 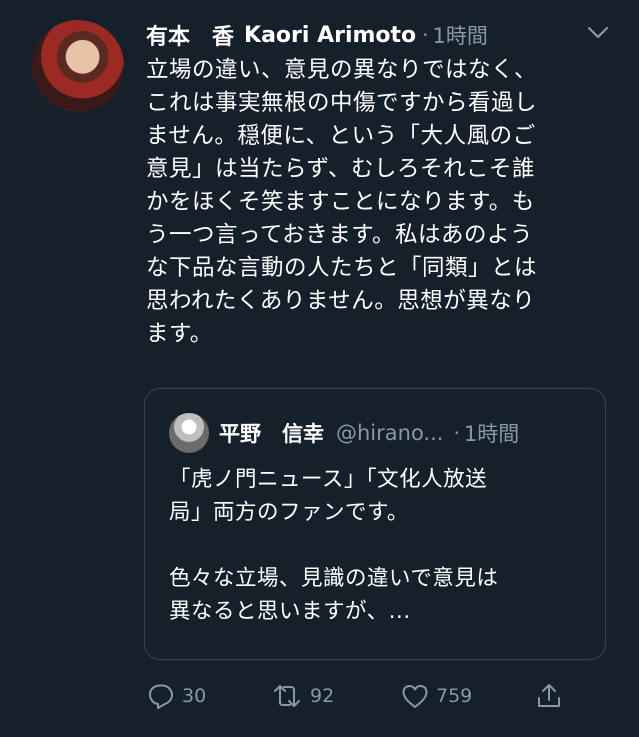 I want to click on tweet-actions: 30 92 759, so click(x=381, y=696).